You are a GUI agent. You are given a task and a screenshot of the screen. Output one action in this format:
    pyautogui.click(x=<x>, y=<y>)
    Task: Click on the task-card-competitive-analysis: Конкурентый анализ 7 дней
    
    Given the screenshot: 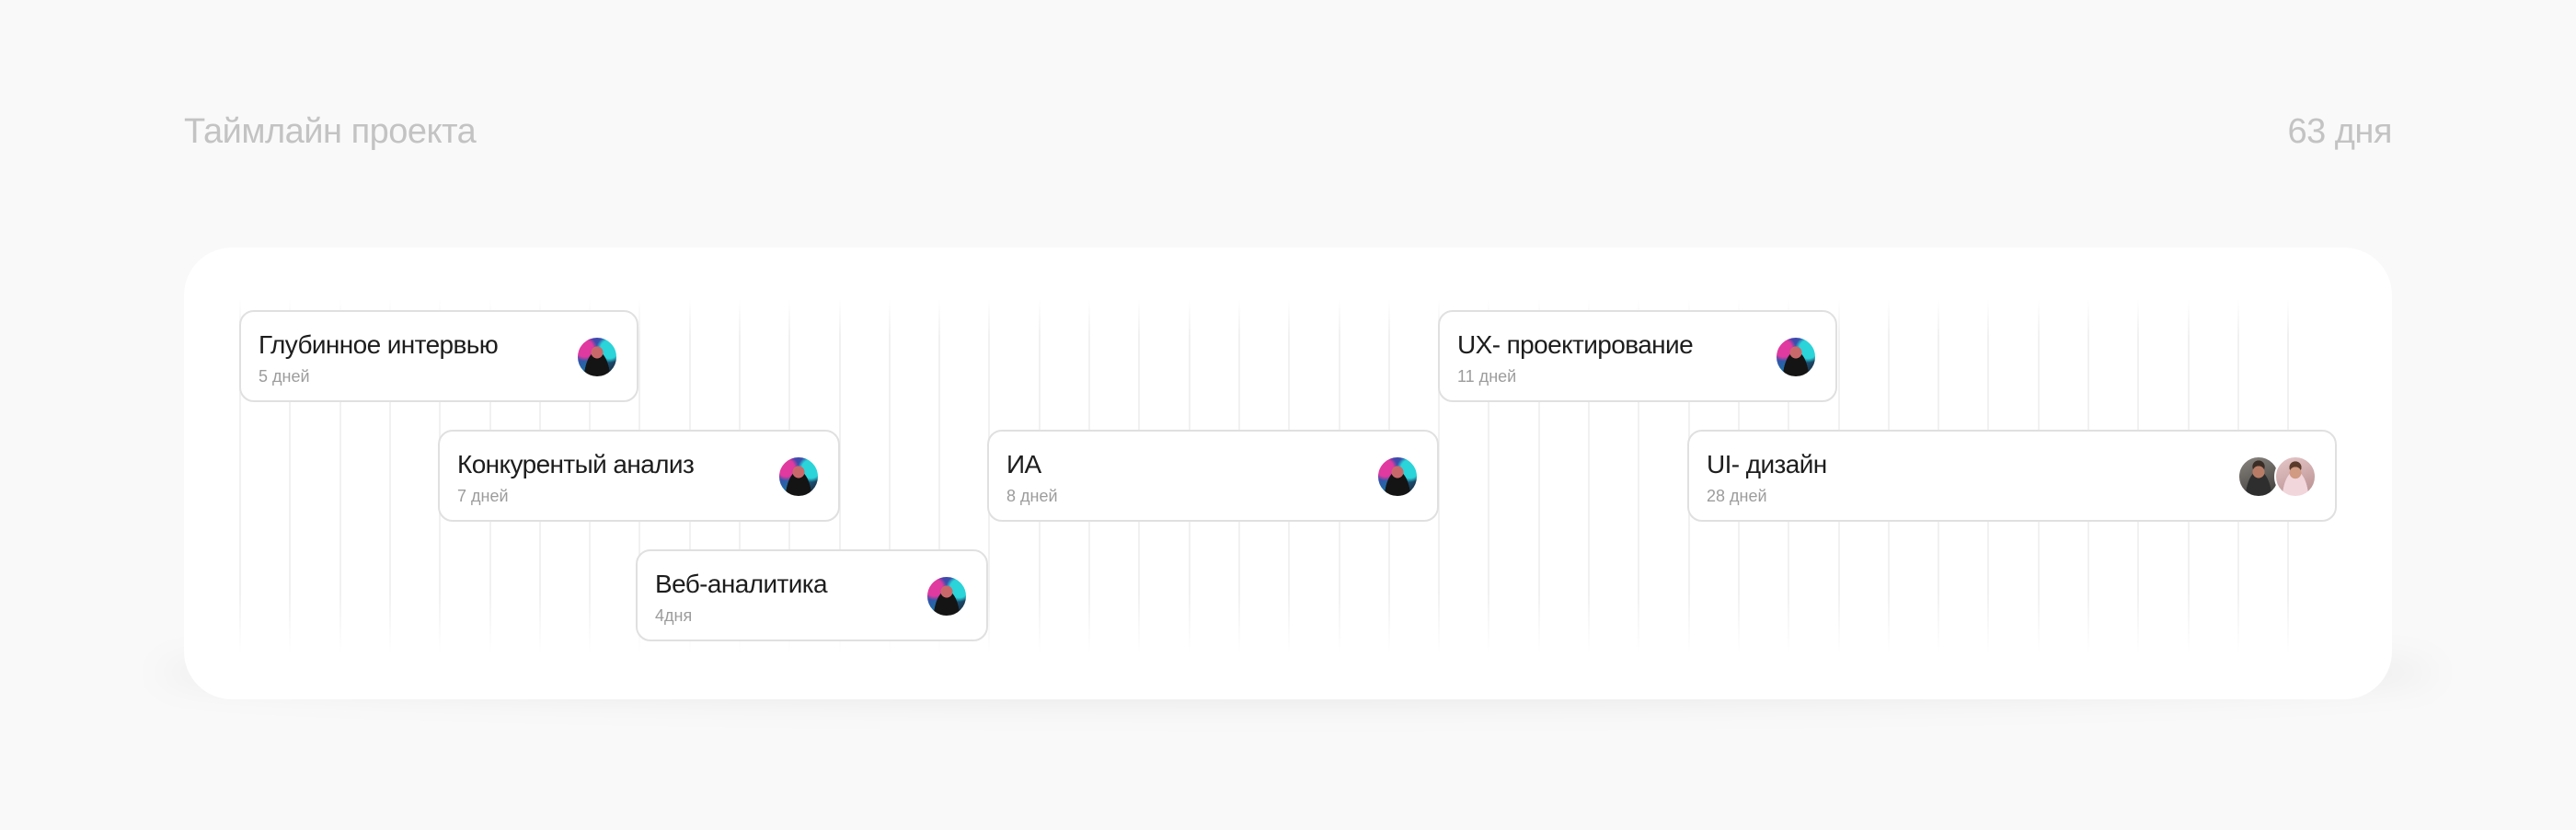 What is the action you would take?
    pyautogui.click(x=639, y=476)
    